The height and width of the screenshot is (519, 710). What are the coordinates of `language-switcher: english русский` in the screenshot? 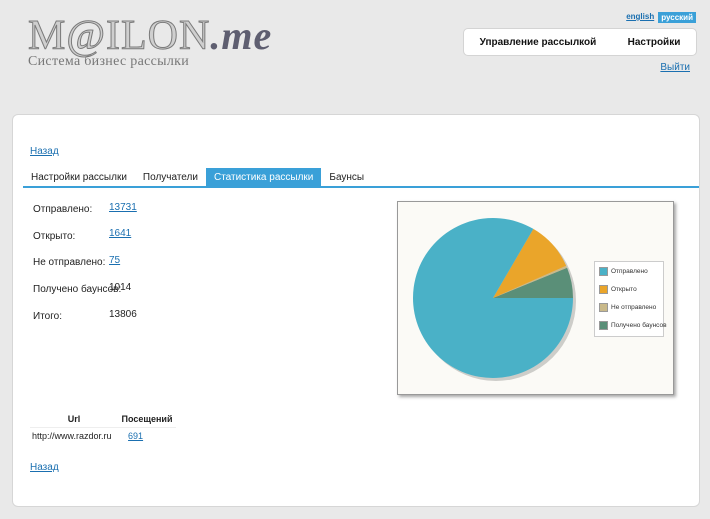 It's located at (661, 17).